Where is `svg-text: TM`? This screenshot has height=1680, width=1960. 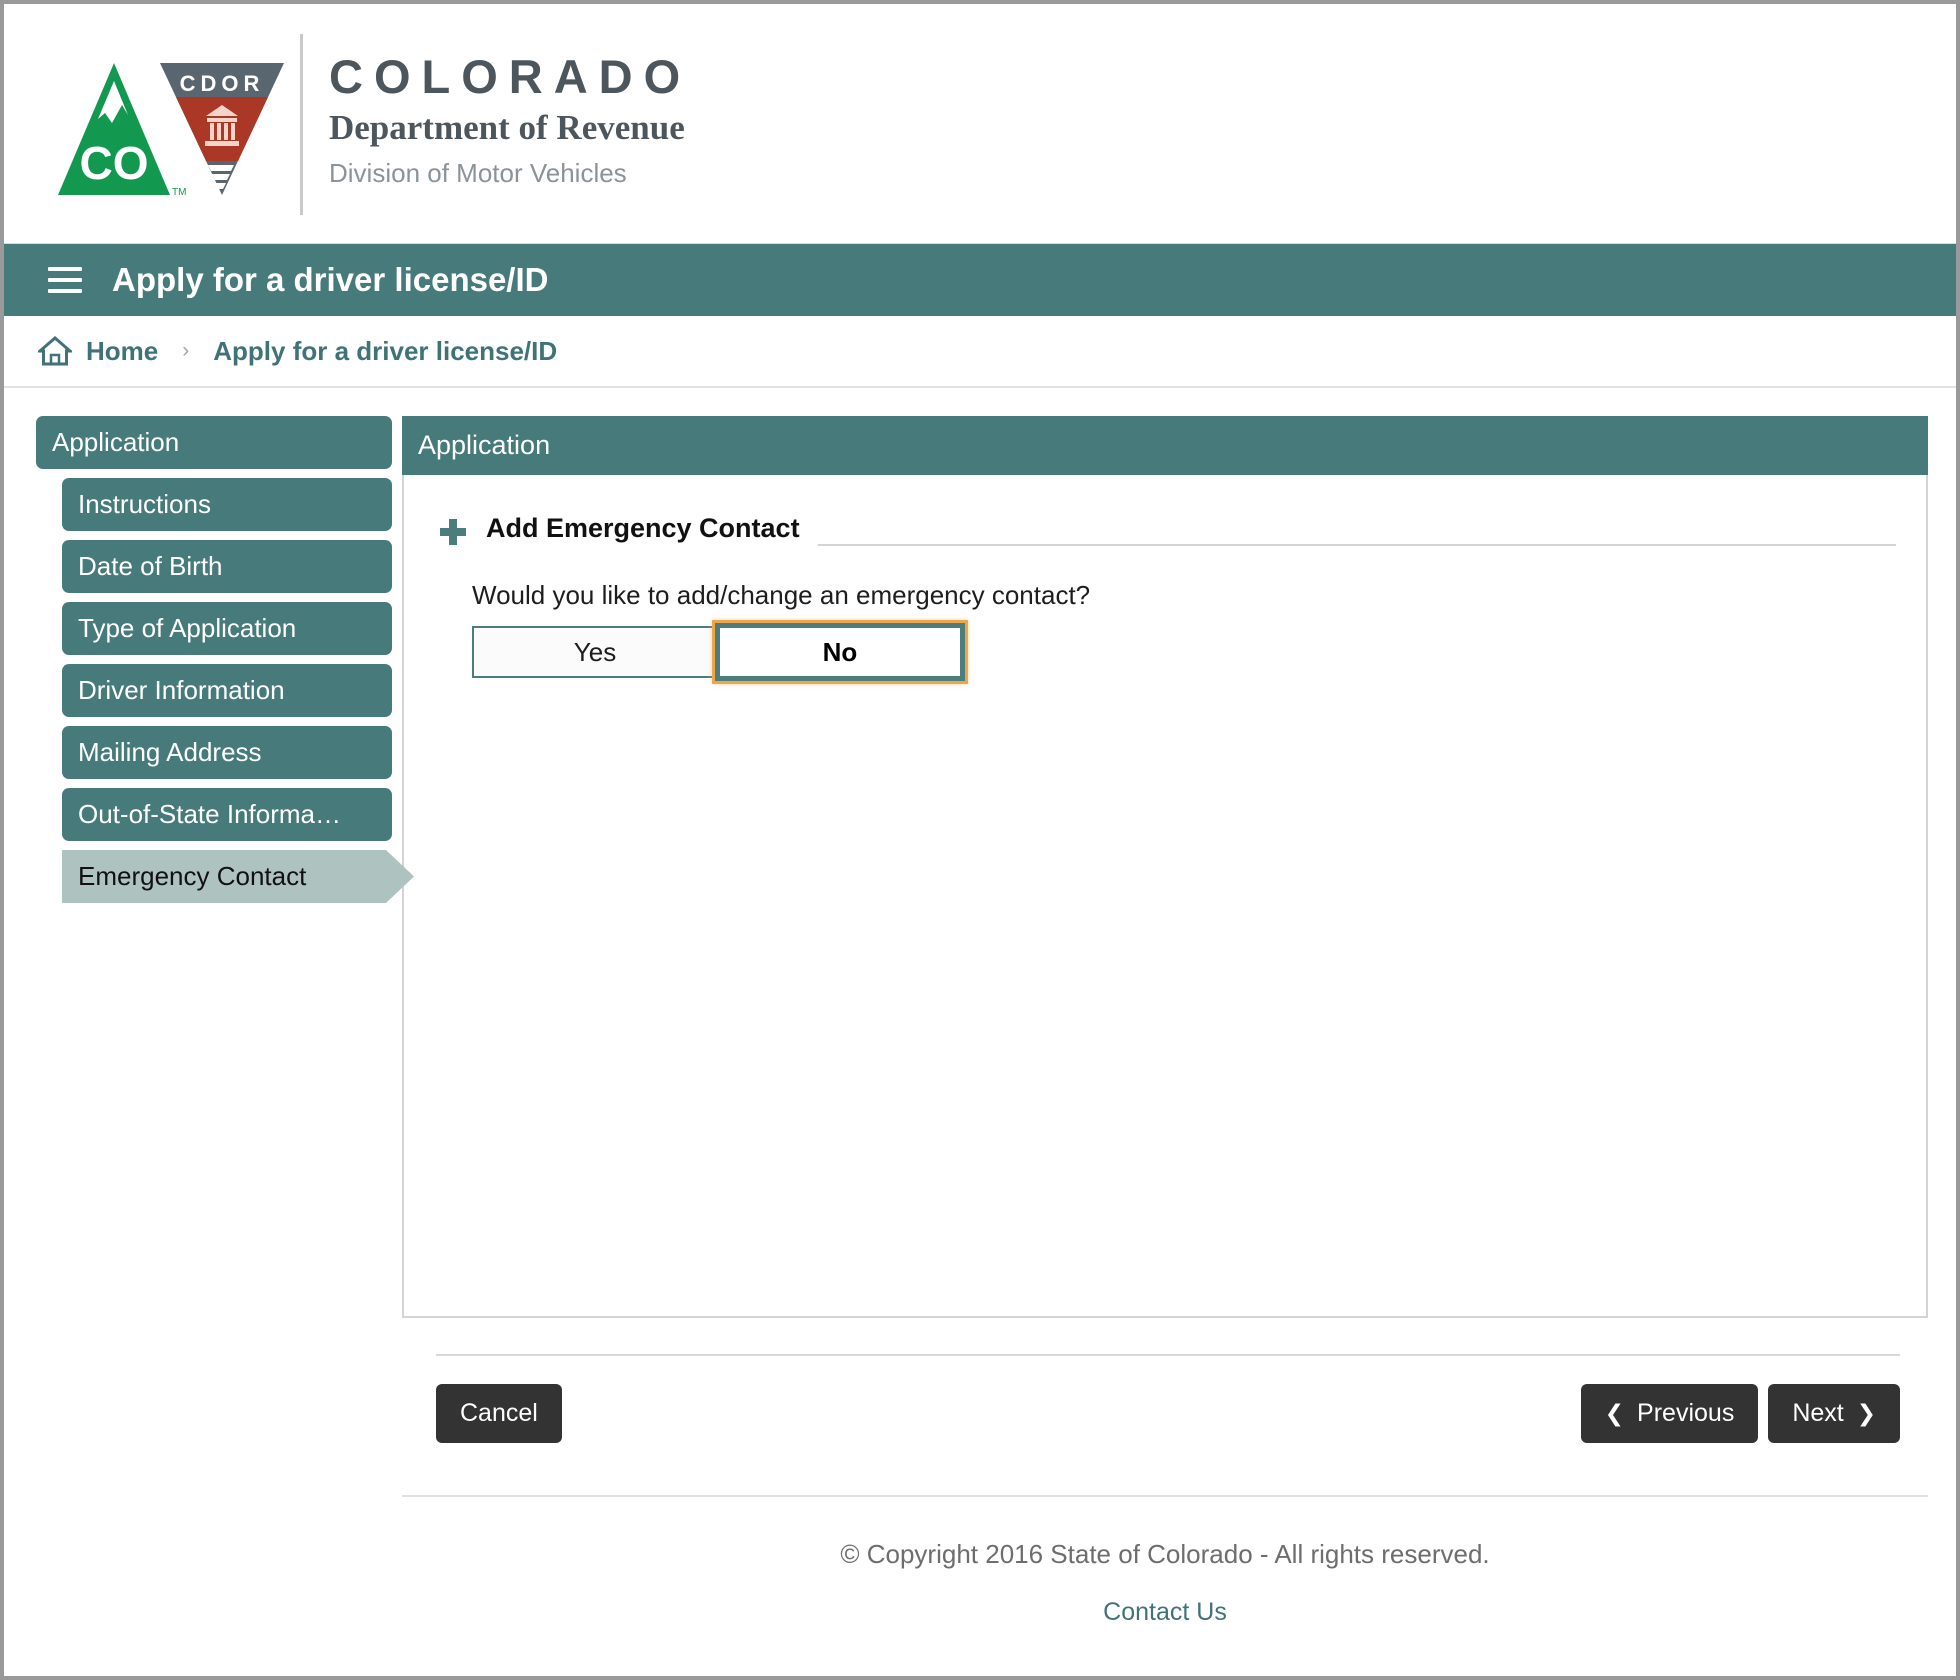
svg-text: TM is located at coordinates (179, 192).